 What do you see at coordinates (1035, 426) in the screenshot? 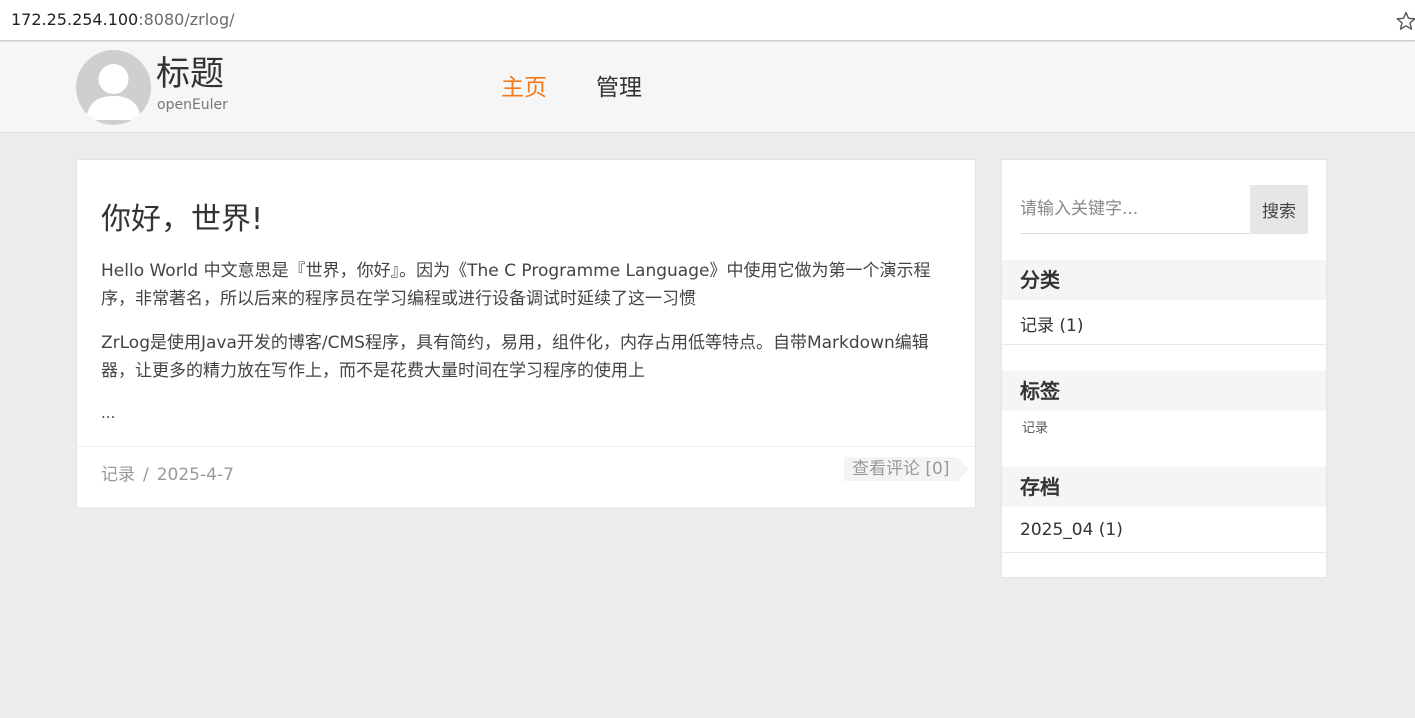
I see `tag-item: 记录` at bounding box center [1035, 426].